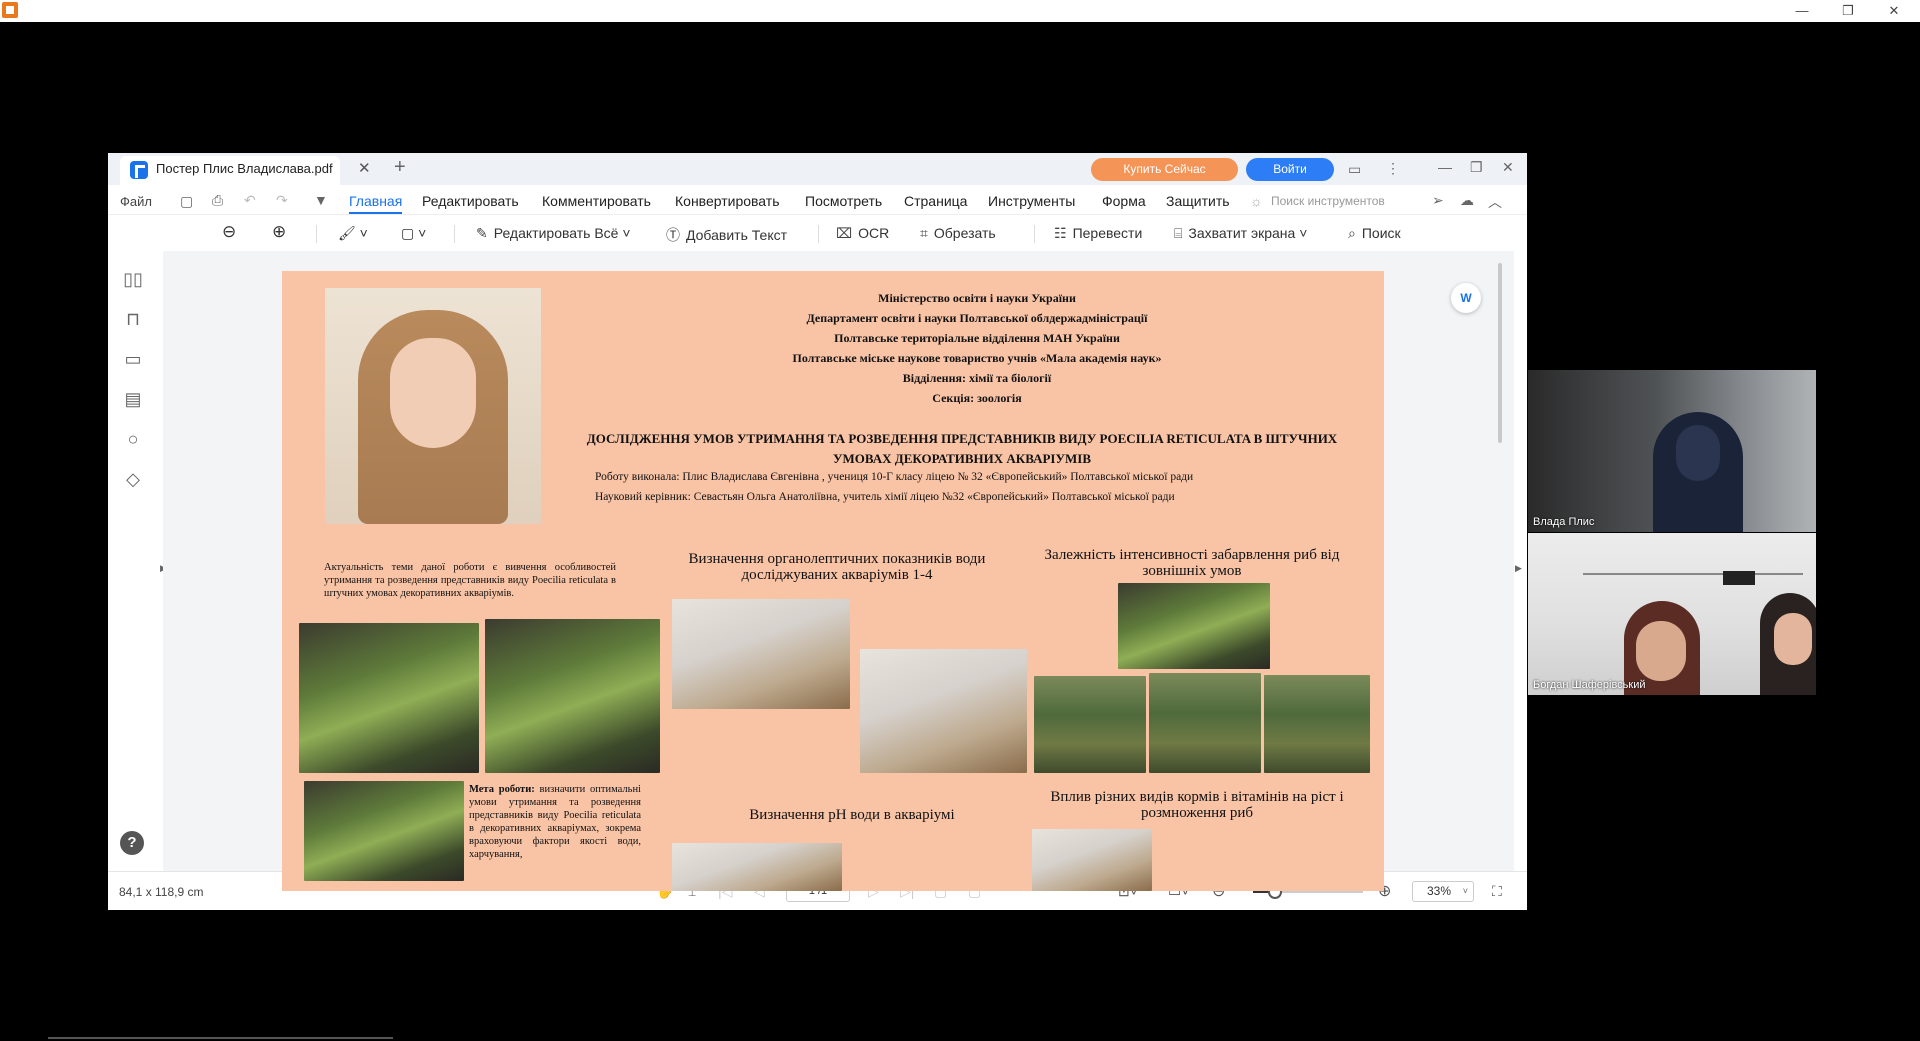  I want to click on comment-icon: ▭, so click(133, 360).